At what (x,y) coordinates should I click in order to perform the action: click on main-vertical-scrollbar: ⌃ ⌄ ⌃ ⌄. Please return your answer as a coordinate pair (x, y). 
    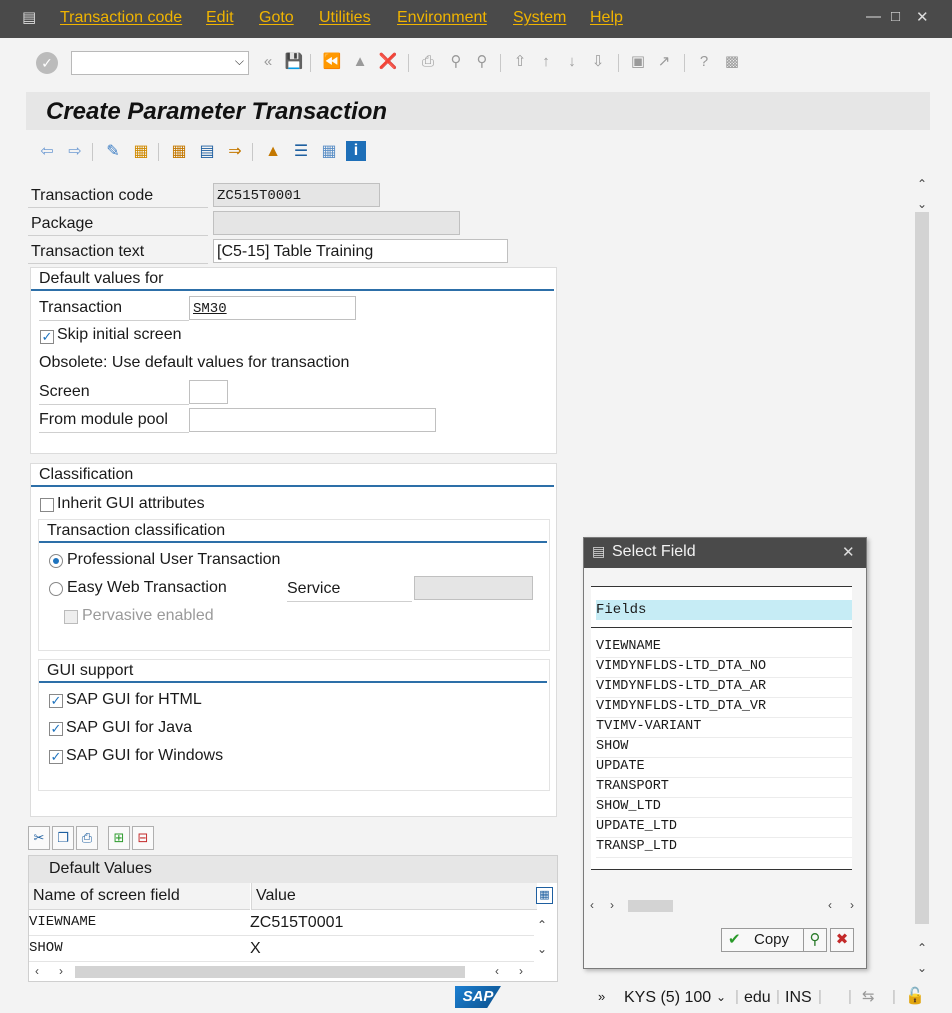
    Looking at the image, I should click on (922, 576).